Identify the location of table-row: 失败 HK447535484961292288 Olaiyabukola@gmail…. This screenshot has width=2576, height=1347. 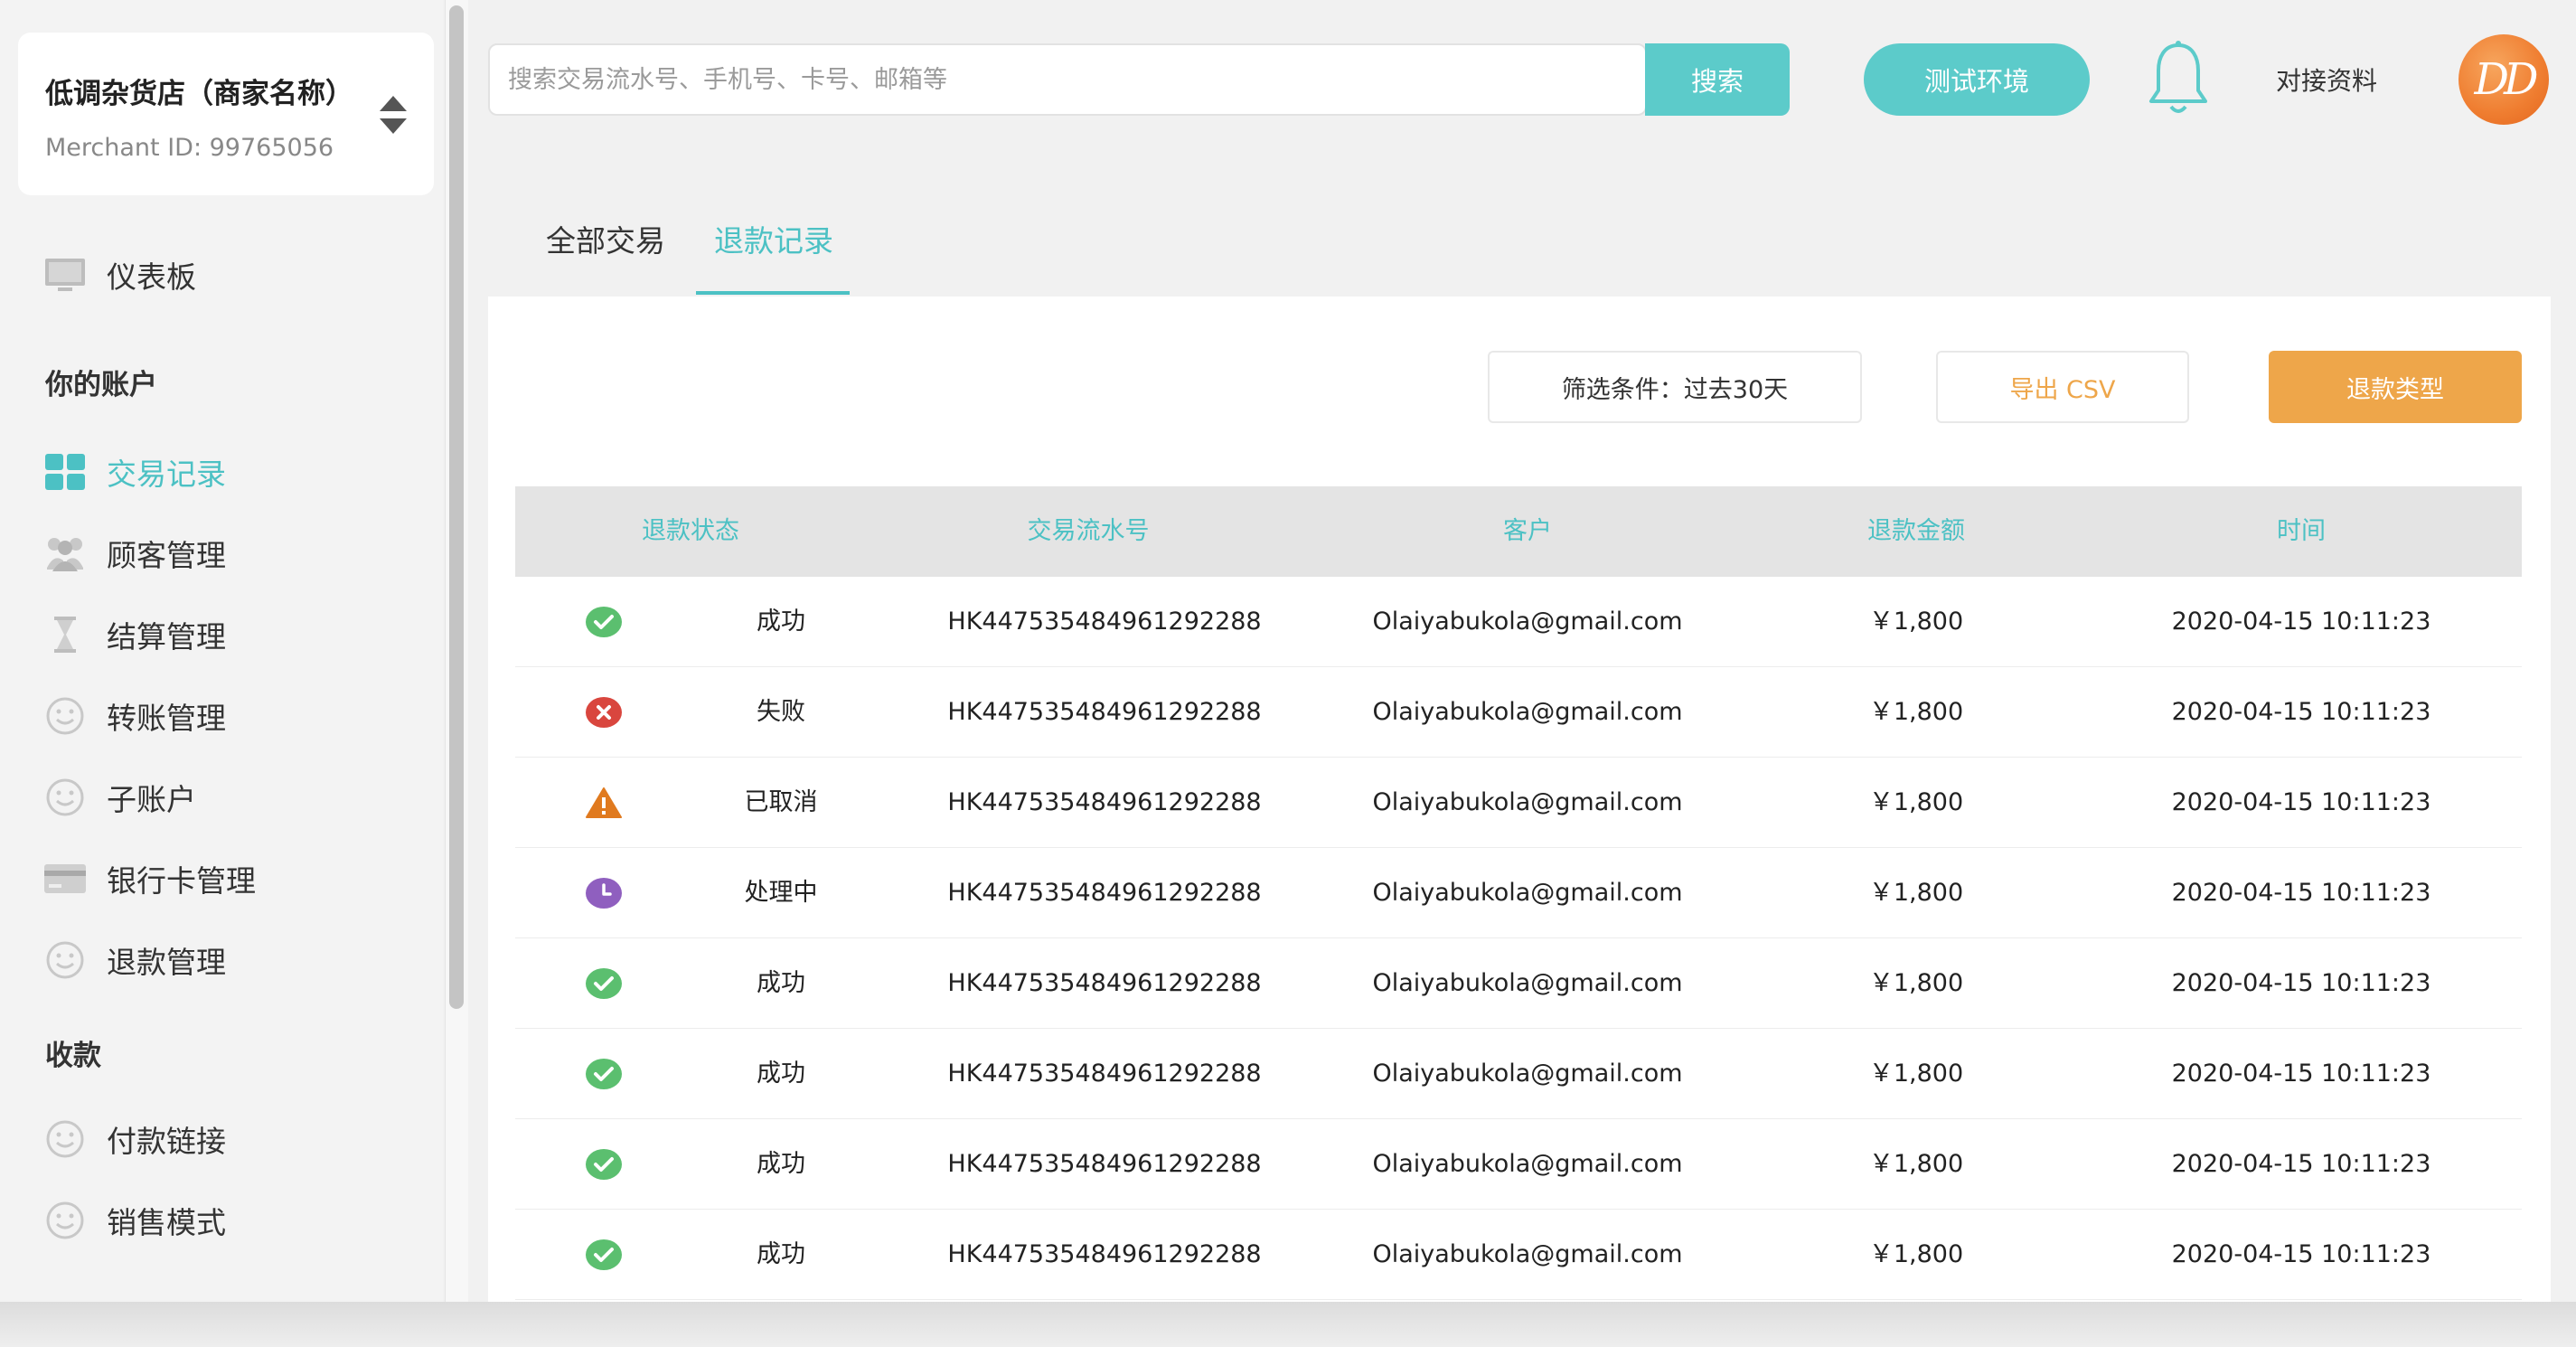
(1518, 712).